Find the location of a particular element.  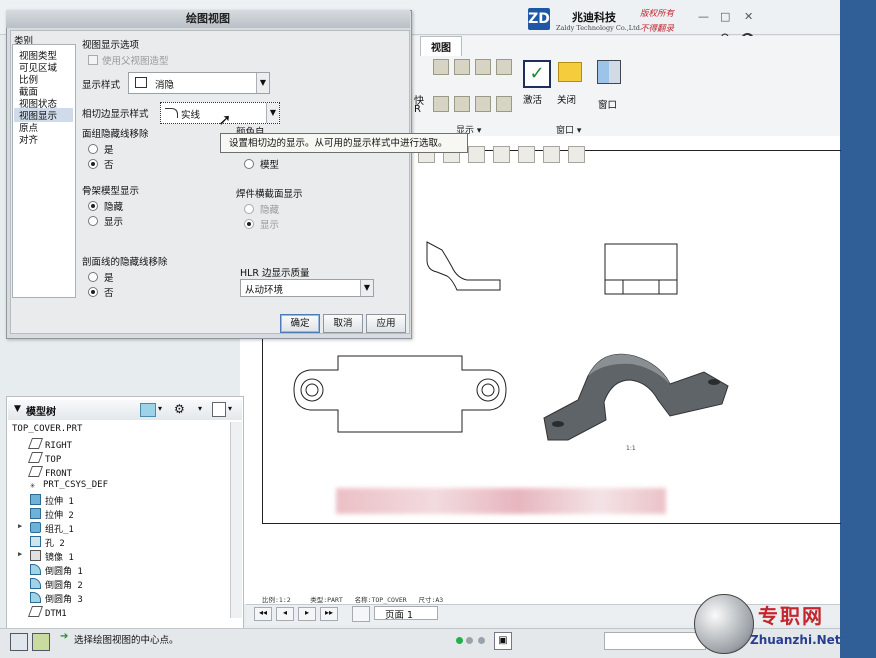

activate-icon: ✓ is located at coordinates (537, 74).